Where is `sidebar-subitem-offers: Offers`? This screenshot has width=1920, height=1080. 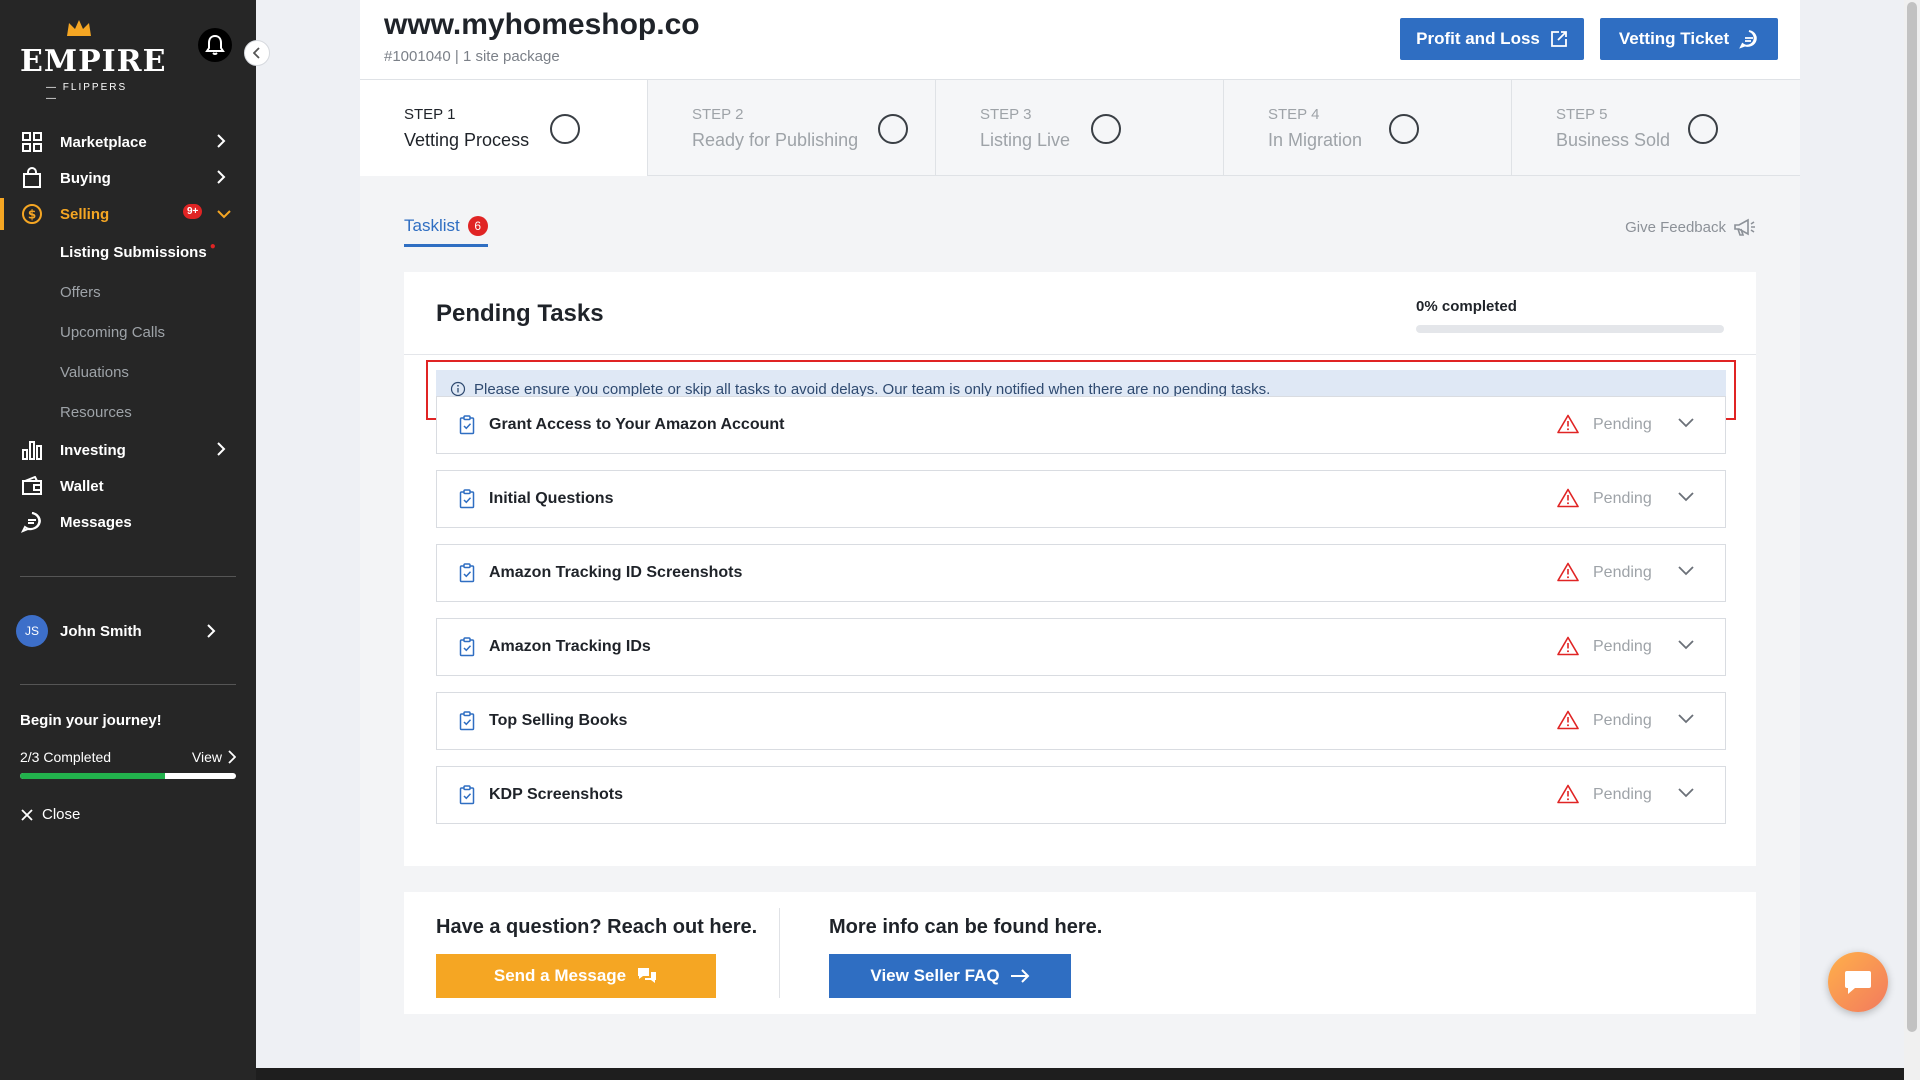
sidebar-subitem-offers: Offers is located at coordinates (128, 292).